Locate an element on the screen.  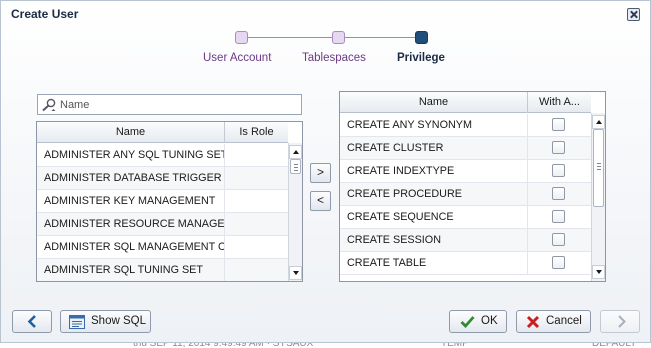
table-row: ADMINISTER DATABASE TRIGGER is located at coordinates (162, 178).